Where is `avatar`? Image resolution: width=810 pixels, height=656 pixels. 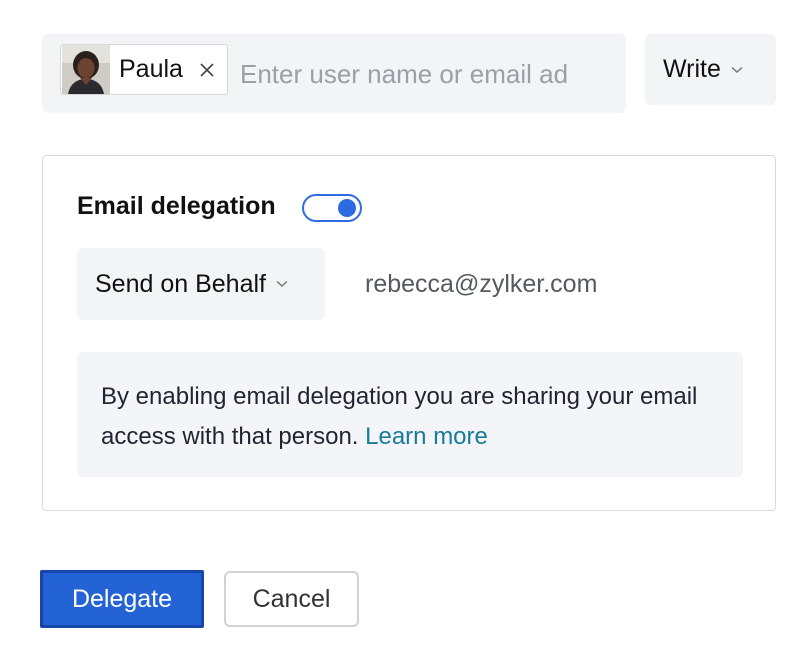 avatar is located at coordinates (86, 69).